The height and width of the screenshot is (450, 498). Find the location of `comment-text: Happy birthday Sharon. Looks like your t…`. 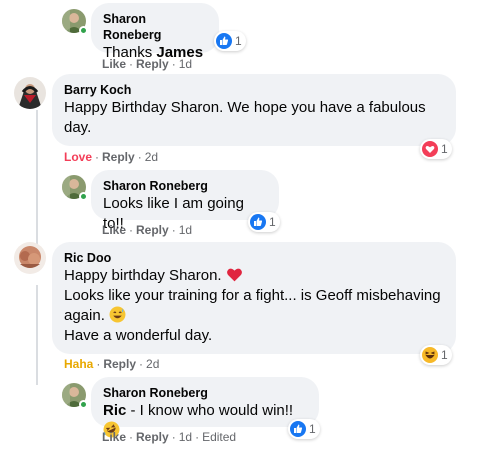

comment-text: Happy birthday Sharon. Looks like your t… is located at coordinates (254, 306).